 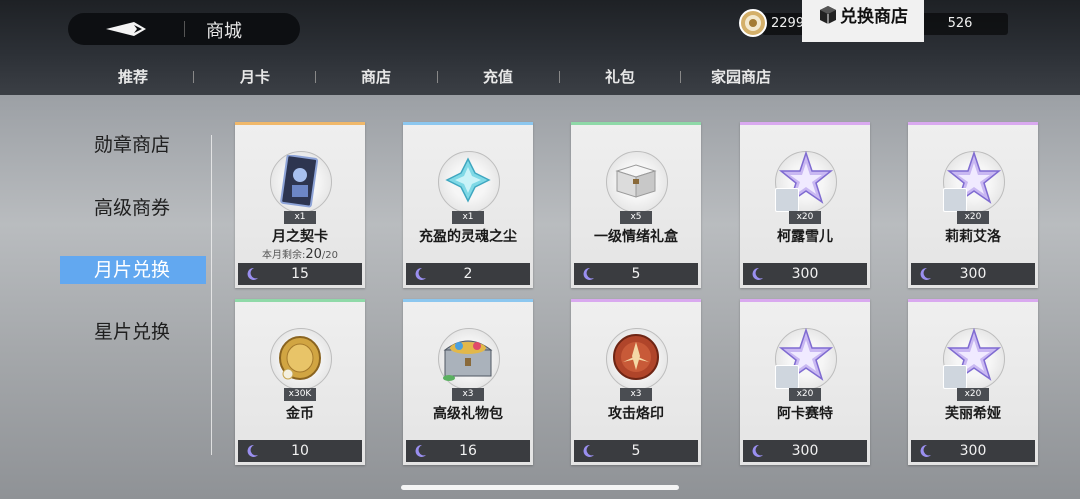 I want to click on gift-box-icon, so click(x=636, y=181).